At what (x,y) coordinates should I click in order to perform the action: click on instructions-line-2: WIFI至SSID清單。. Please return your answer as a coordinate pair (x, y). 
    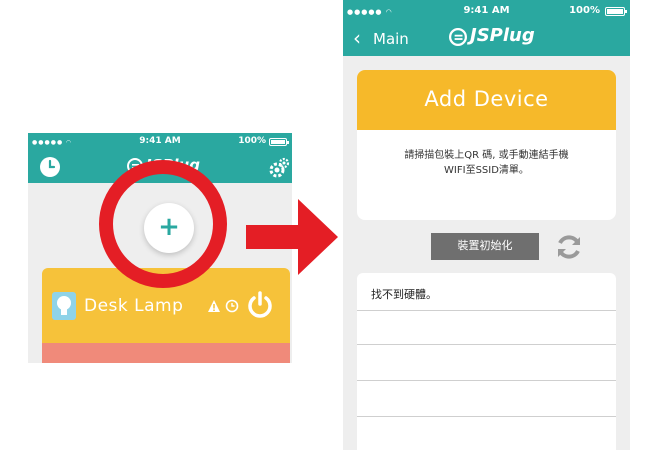
    Looking at the image, I should click on (486, 170).